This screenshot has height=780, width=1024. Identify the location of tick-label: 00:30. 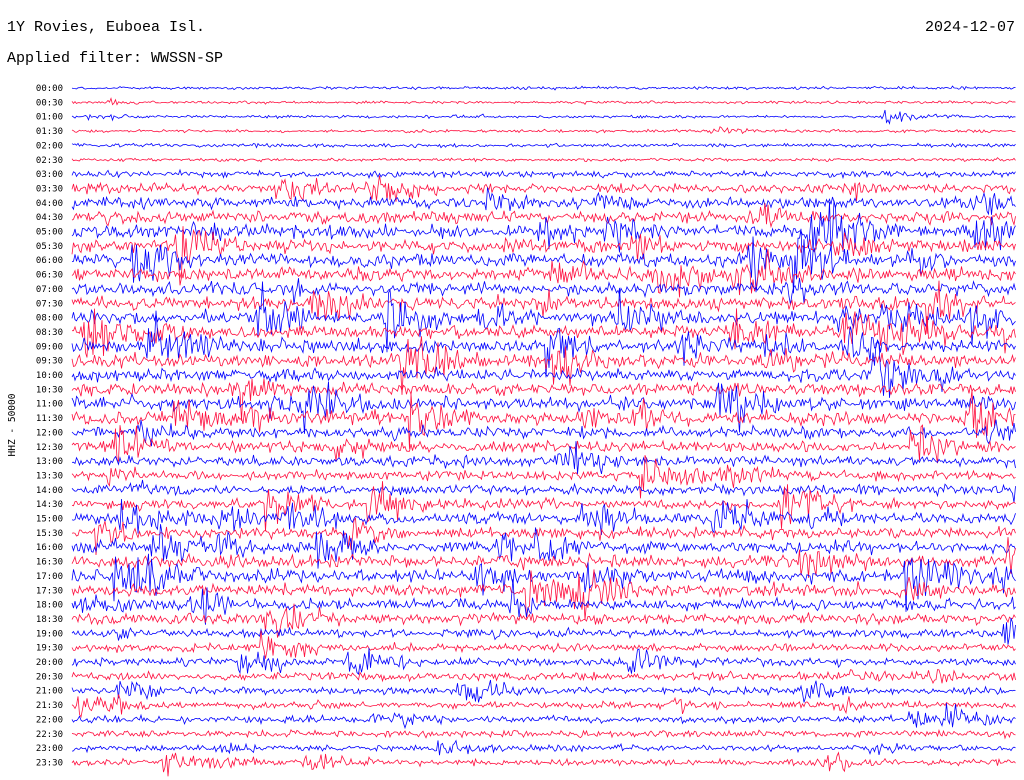
(49, 103).